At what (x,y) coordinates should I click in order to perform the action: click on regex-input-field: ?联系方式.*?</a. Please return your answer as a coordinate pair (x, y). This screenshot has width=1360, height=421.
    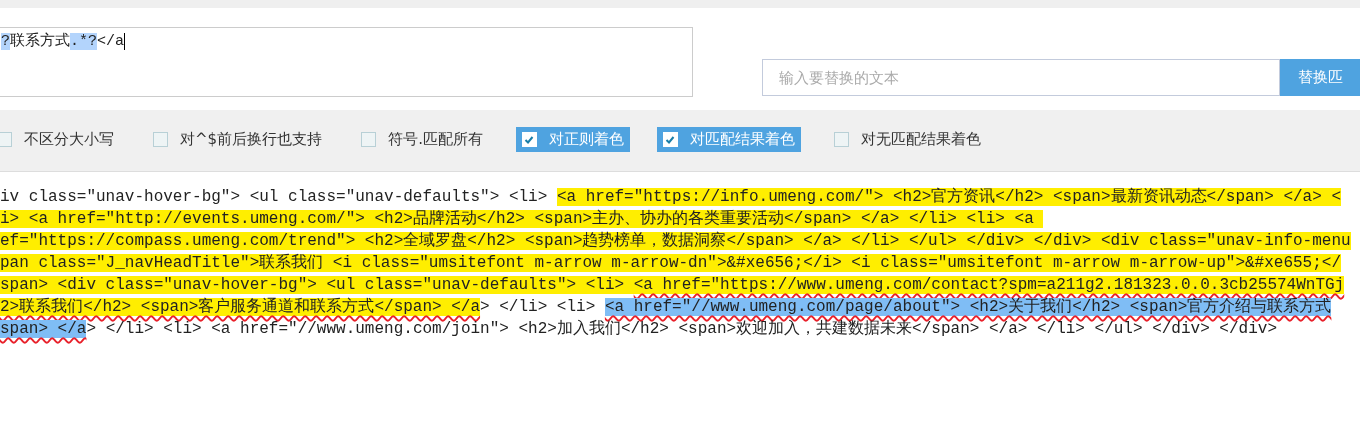
    Looking at the image, I should click on (346, 62).